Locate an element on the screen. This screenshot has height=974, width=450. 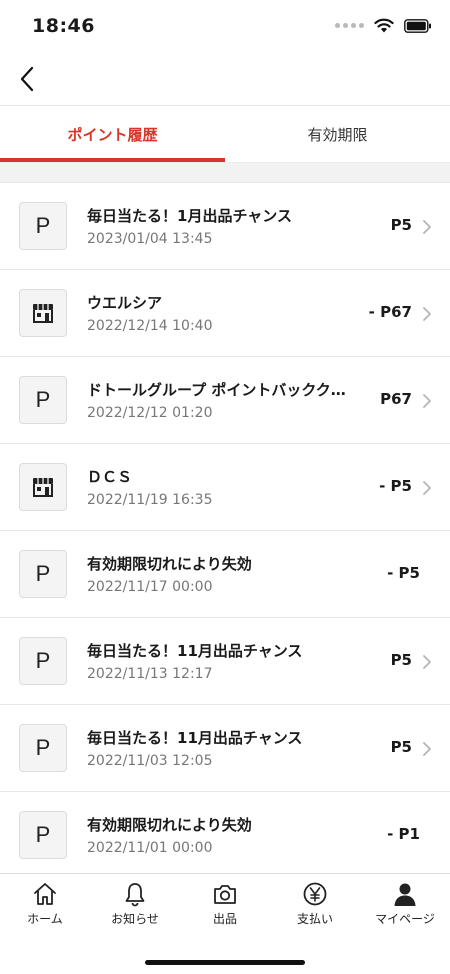
history-row: P 有効期限切れにより失効 2022/11/01 00:00 - P1 is located at coordinates (225, 832).